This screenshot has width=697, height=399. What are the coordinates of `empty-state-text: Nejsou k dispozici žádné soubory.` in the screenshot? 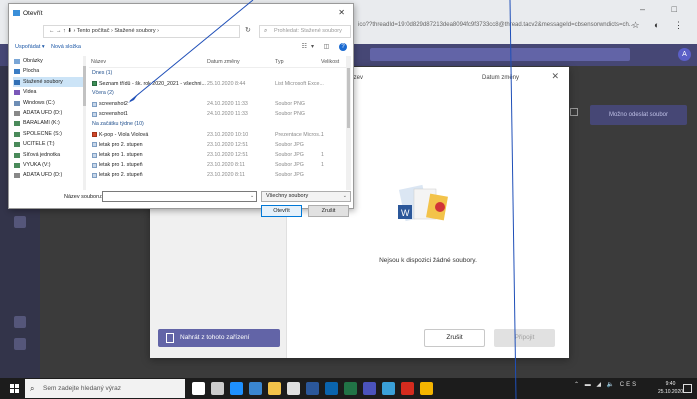 It's located at (428, 260).